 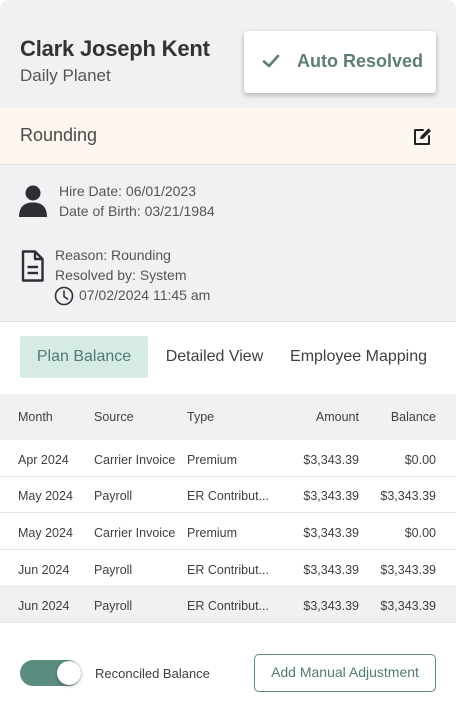 I want to click on tab-employee-mapping: Employee Mapping, so click(x=358, y=357).